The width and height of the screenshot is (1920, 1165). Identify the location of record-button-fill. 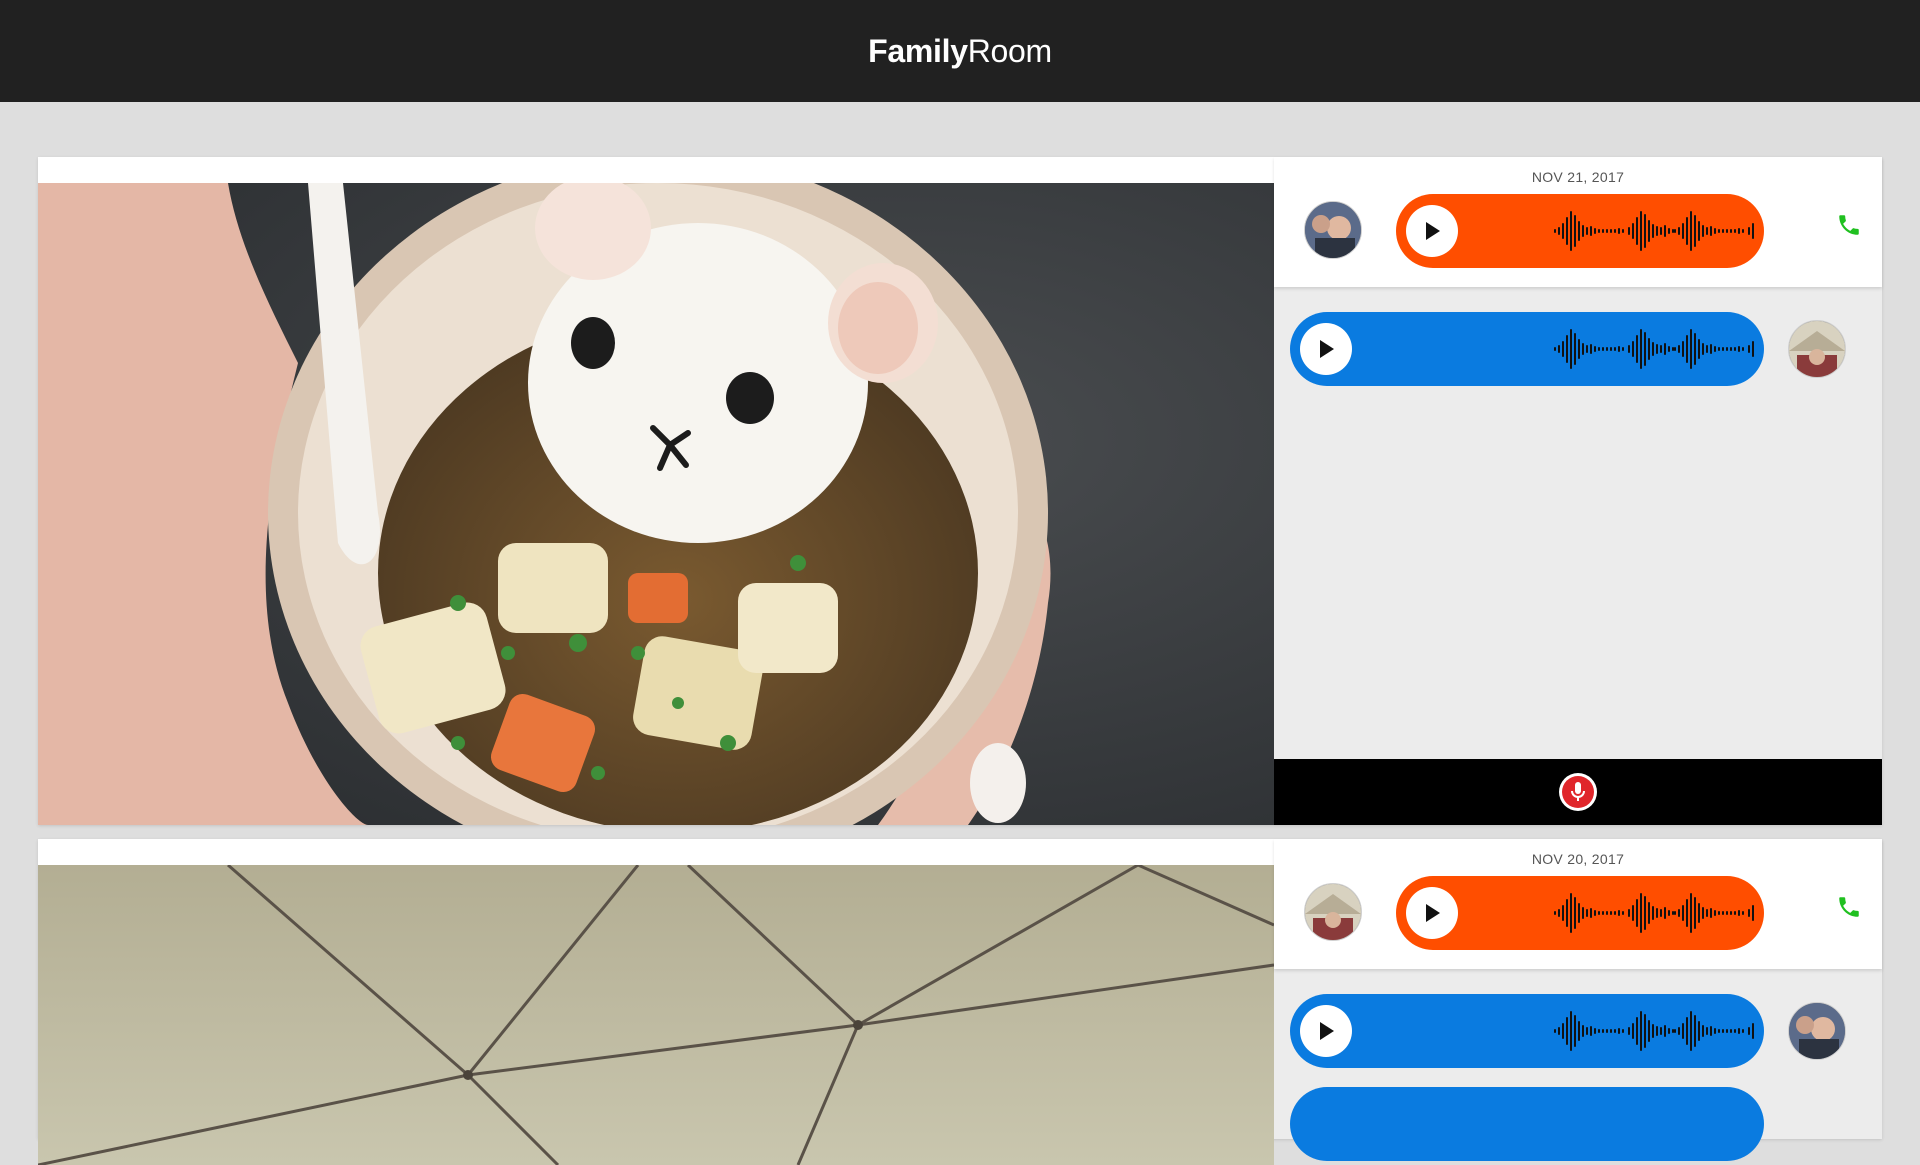
(1578, 792).